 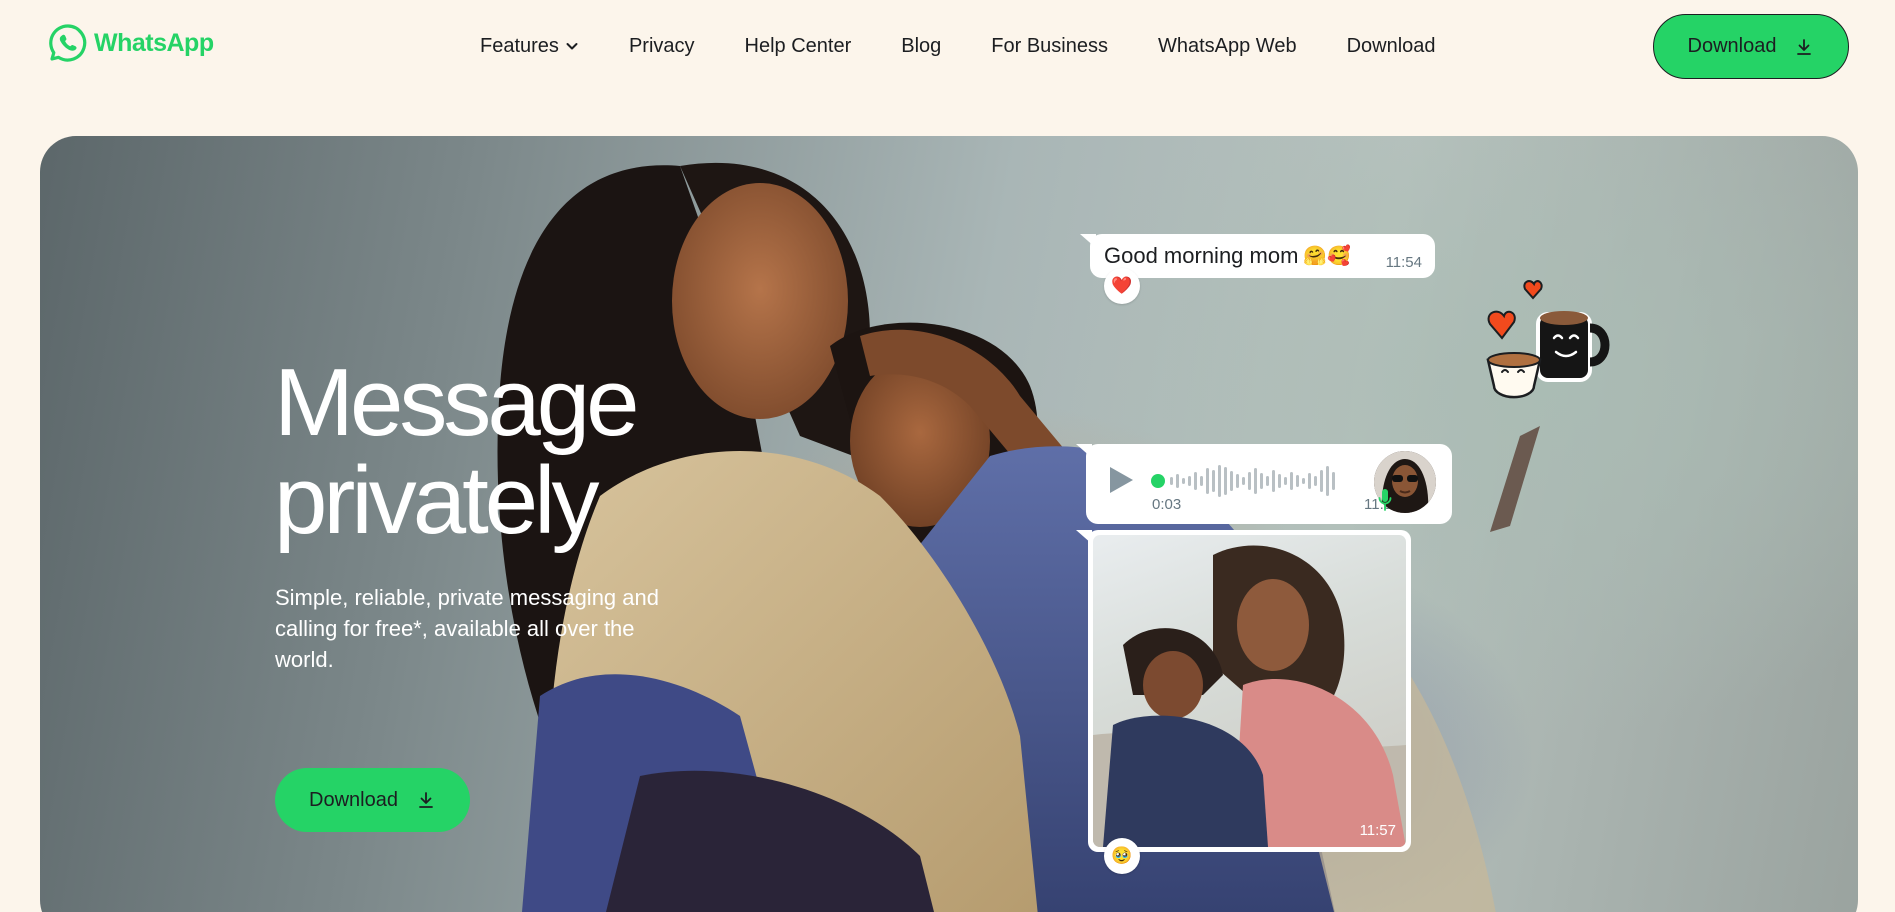 I want to click on nav-download: Download, so click(x=1391, y=46).